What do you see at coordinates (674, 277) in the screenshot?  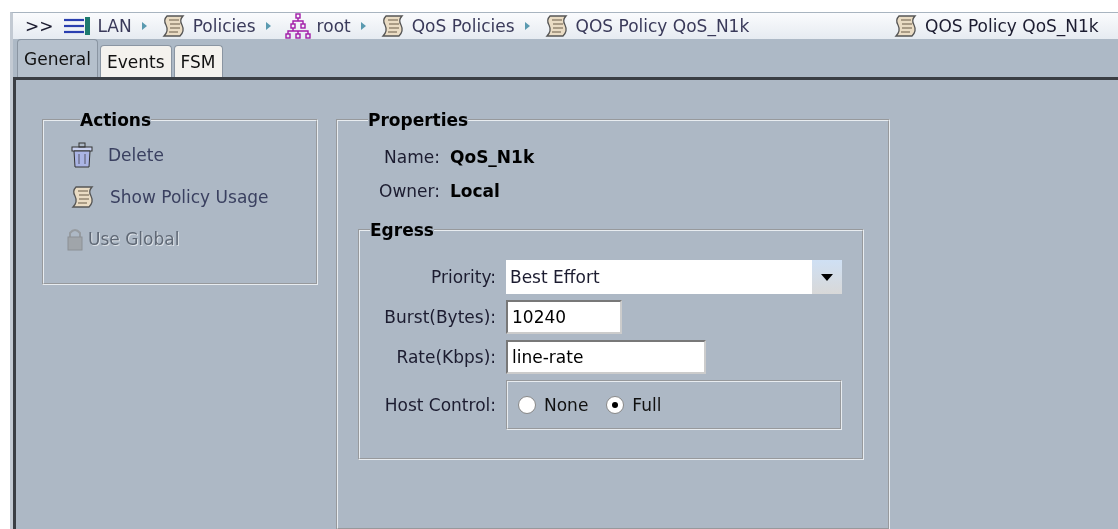 I see `priority-dropdown: Best Effort` at bounding box center [674, 277].